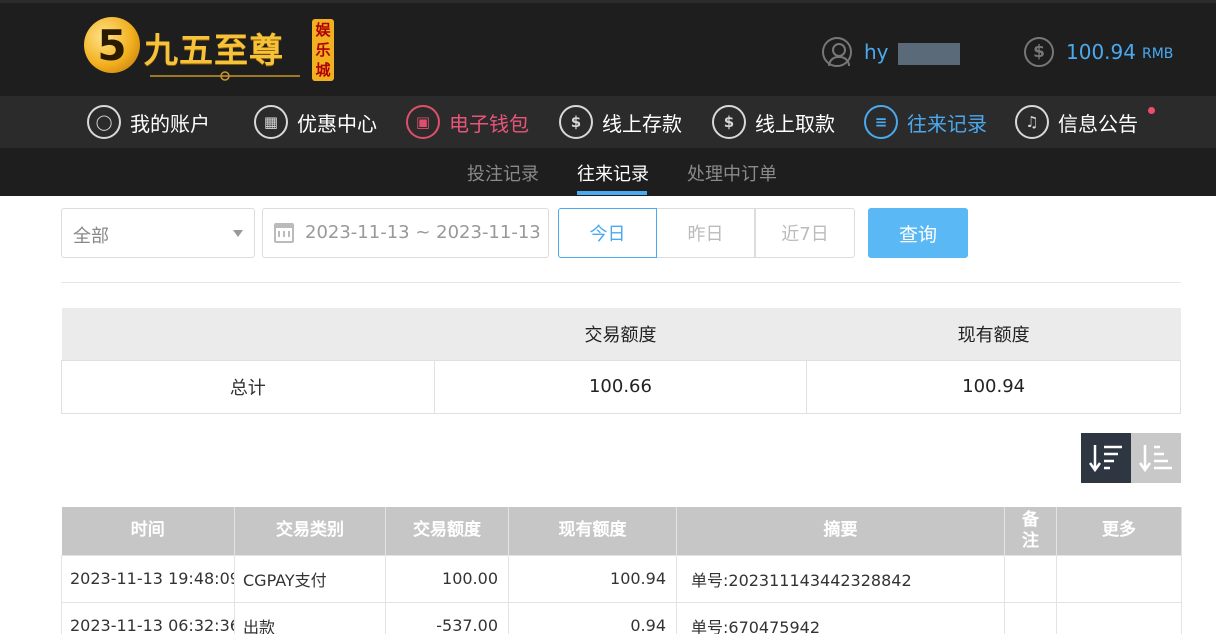 The height and width of the screenshot is (634, 1216). Describe the element at coordinates (705, 233) in the screenshot. I see `yesterday-button: 昨日` at that location.